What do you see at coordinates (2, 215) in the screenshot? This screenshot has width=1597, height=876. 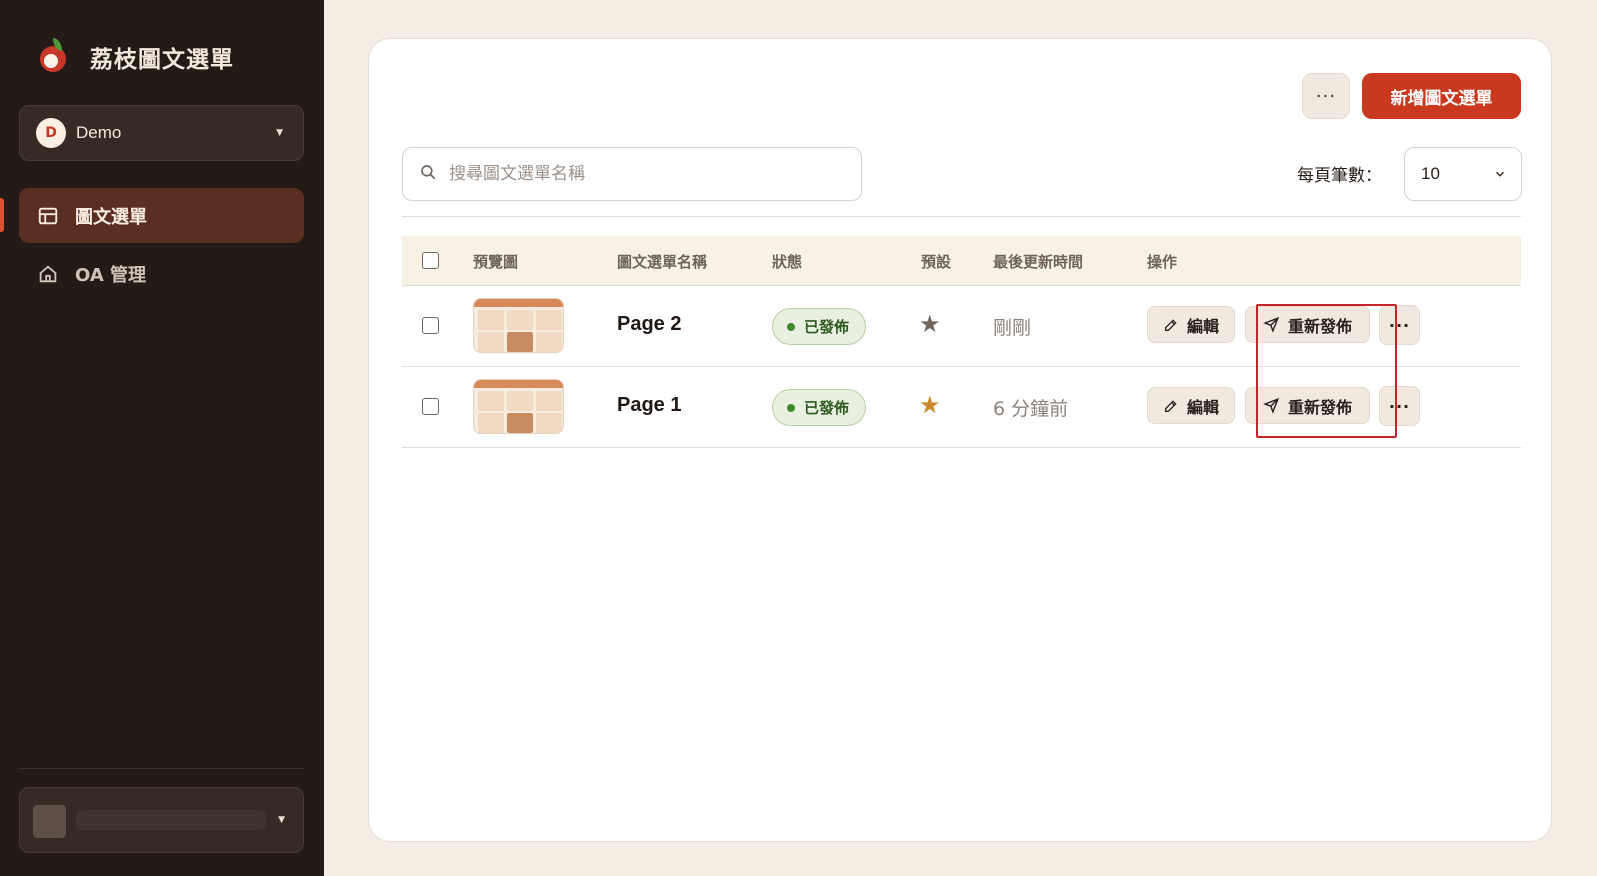 I see `active-nav-indicator` at bounding box center [2, 215].